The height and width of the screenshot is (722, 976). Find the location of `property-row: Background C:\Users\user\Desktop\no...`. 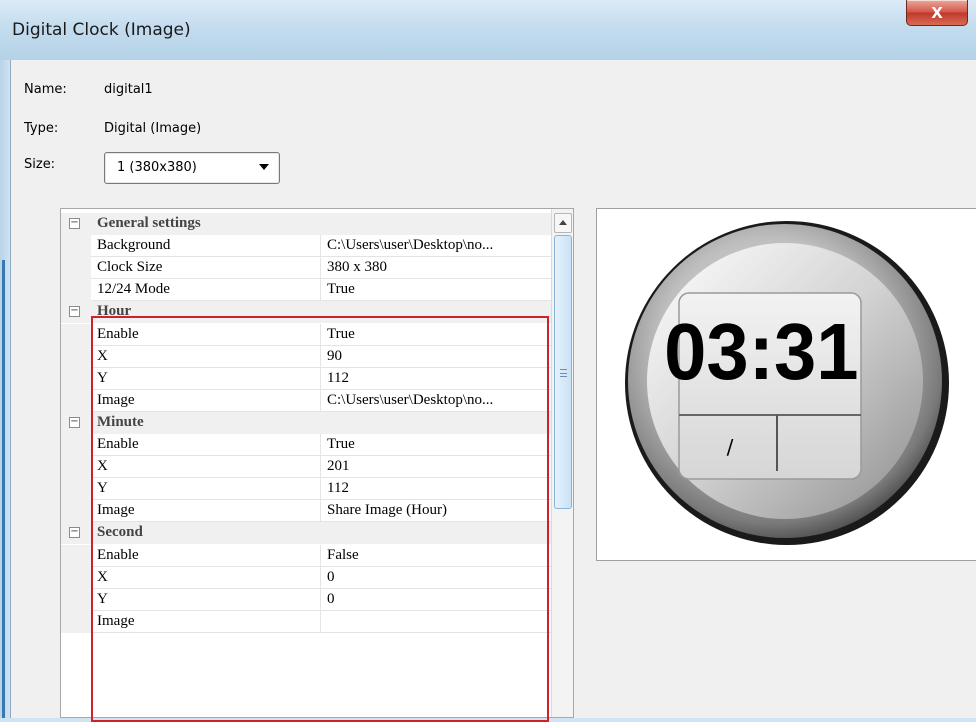

property-row: Background C:\Users\user\Desktop\no... is located at coordinates (306, 246).